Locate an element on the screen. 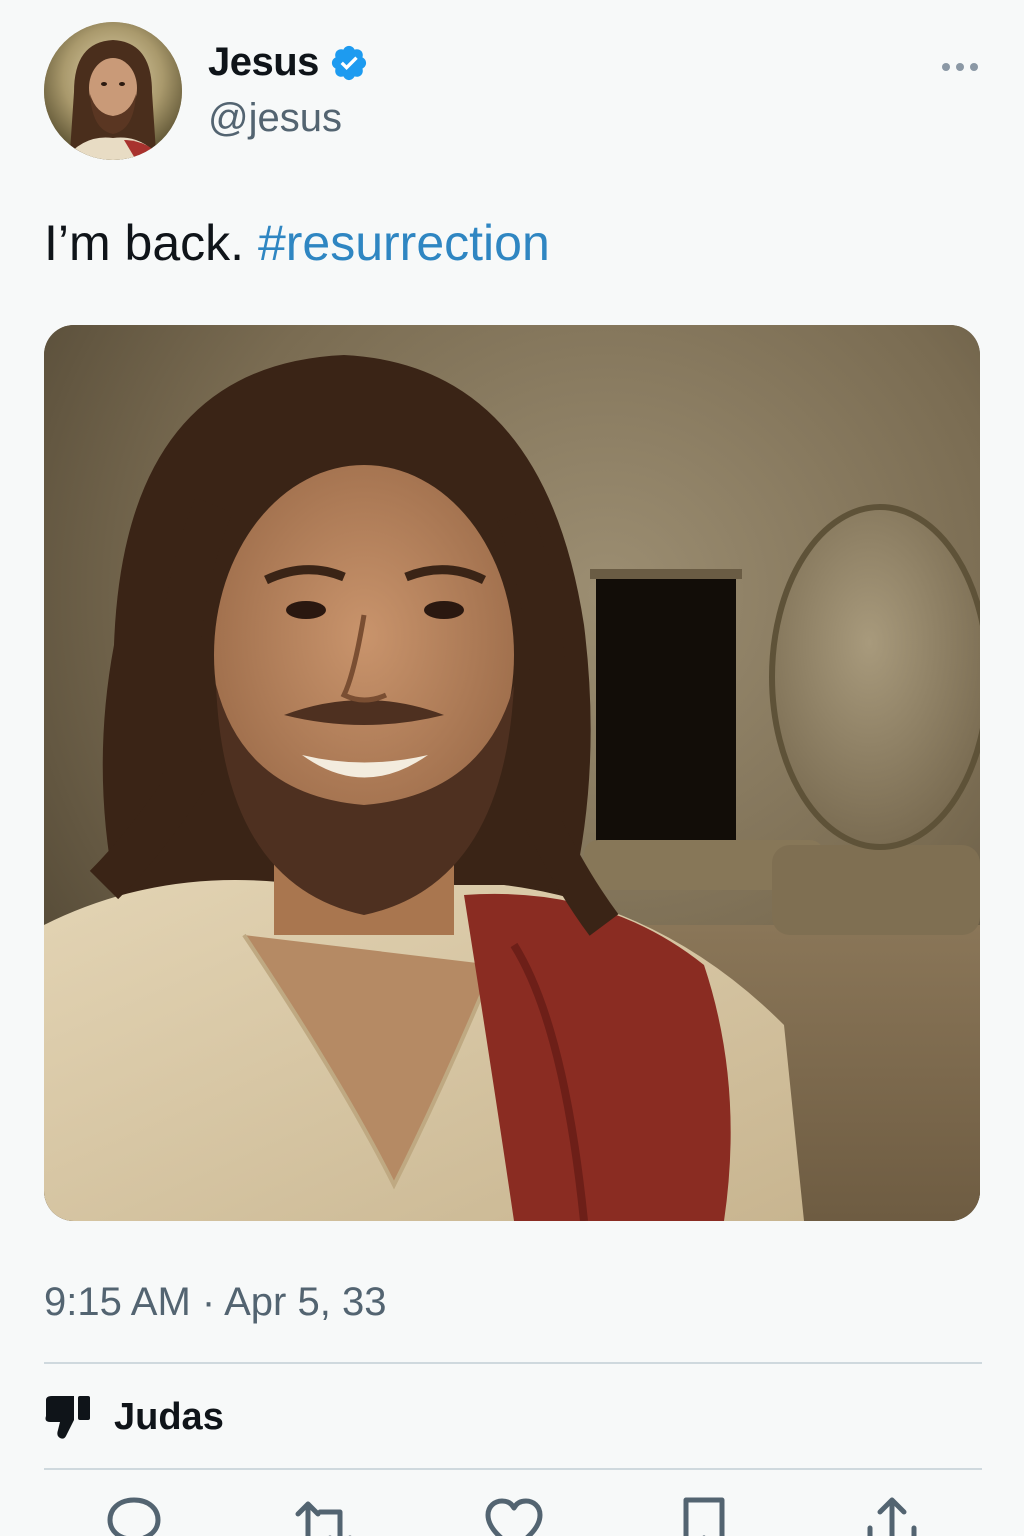 This screenshot has height=1536, width=1024. thumbs-down-icon is located at coordinates (67, 1417).